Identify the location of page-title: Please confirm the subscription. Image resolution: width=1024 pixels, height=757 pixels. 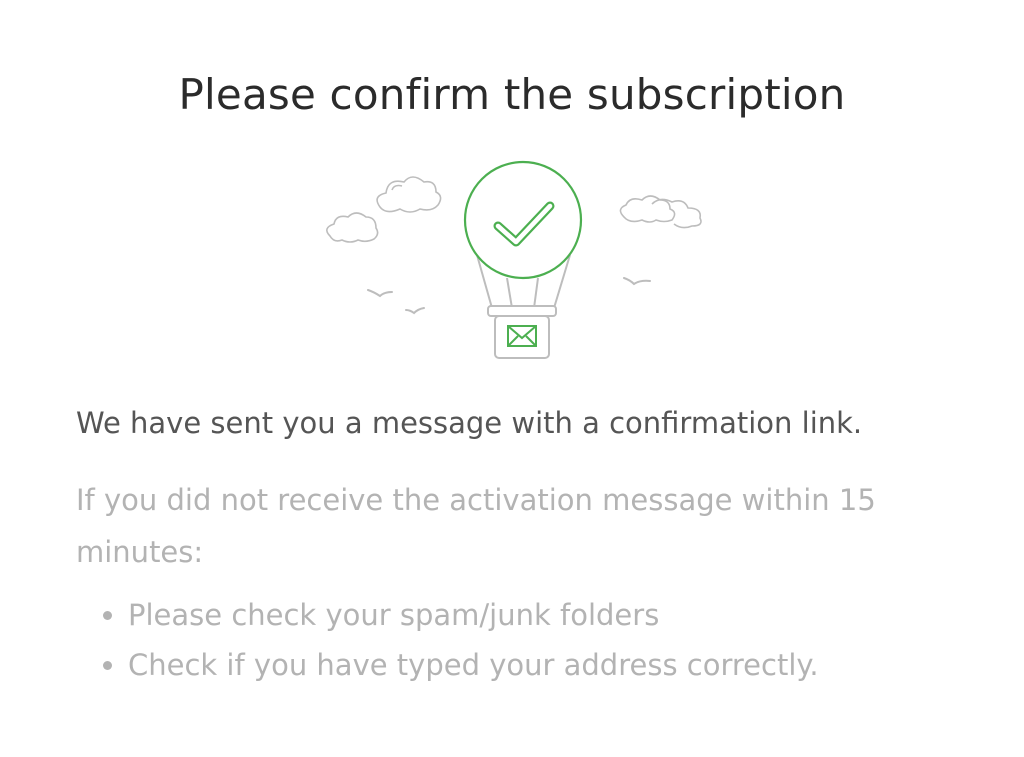
(512, 94).